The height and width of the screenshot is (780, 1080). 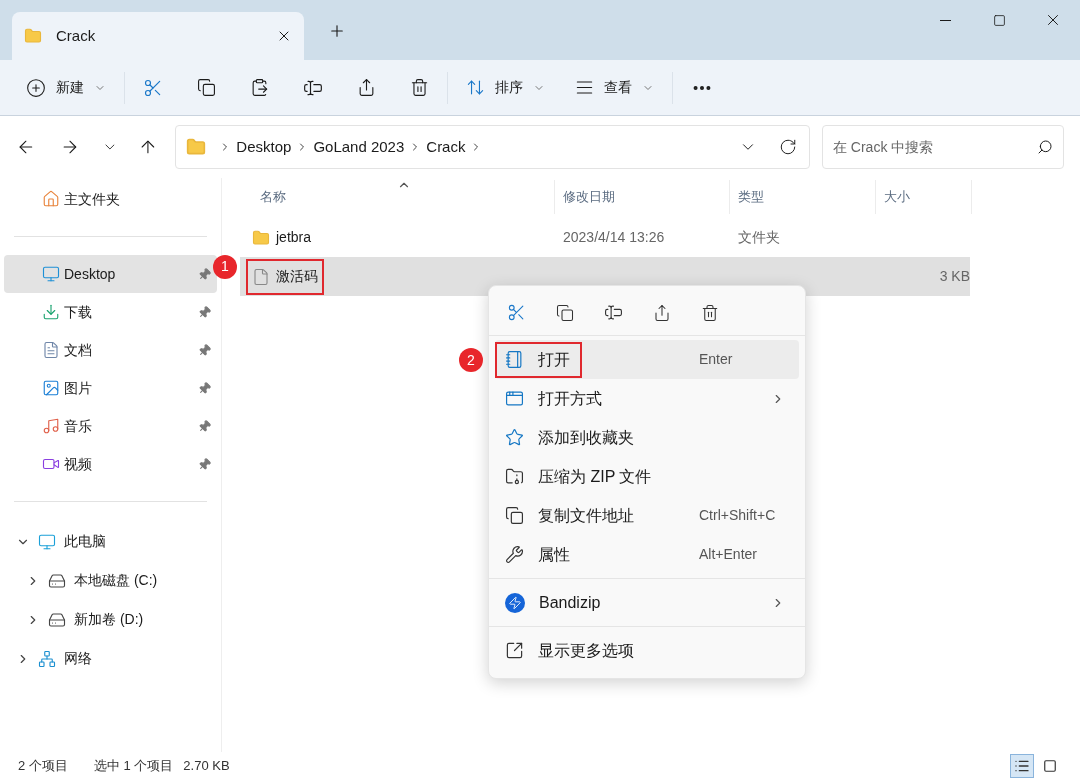 I want to click on sidebar-item: 音乐, so click(x=110, y=426).